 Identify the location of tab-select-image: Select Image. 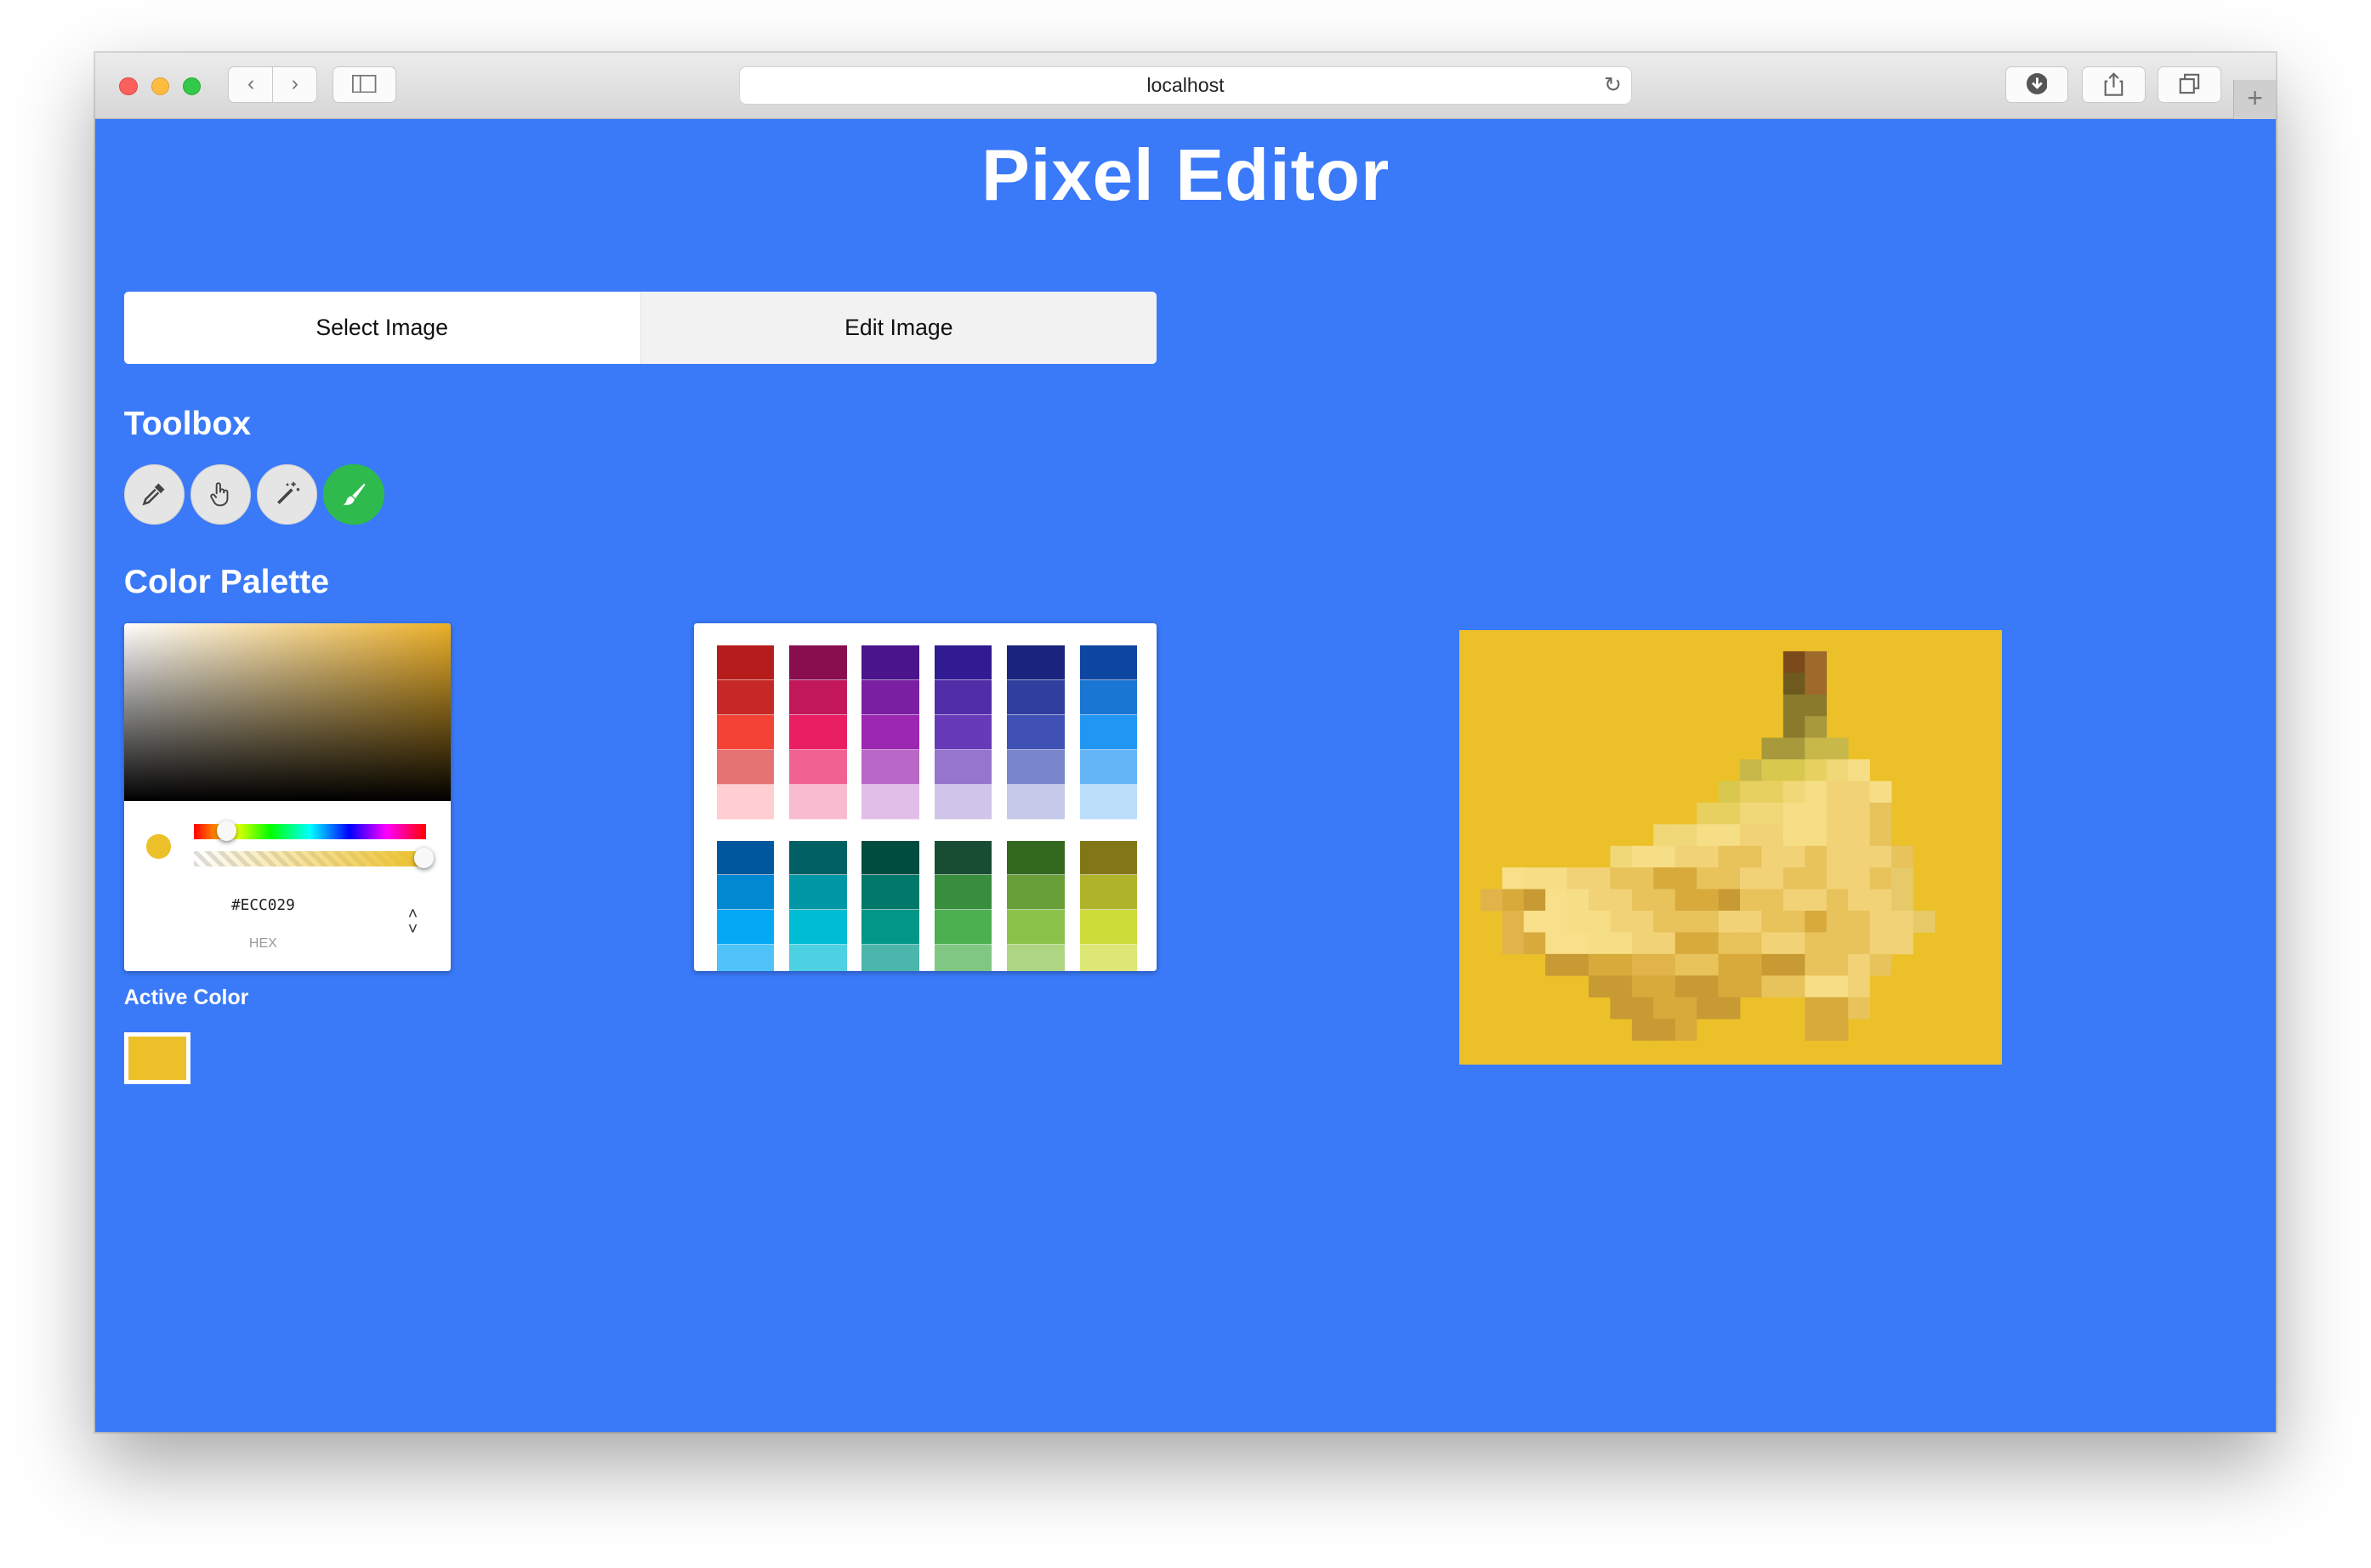
(382, 328).